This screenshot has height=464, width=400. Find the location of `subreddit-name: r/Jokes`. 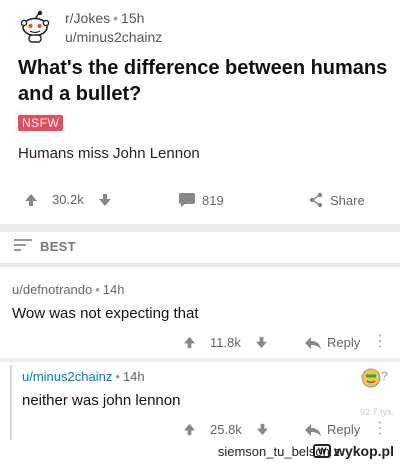

subreddit-name: r/Jokes is located at coordinates (87, 18).